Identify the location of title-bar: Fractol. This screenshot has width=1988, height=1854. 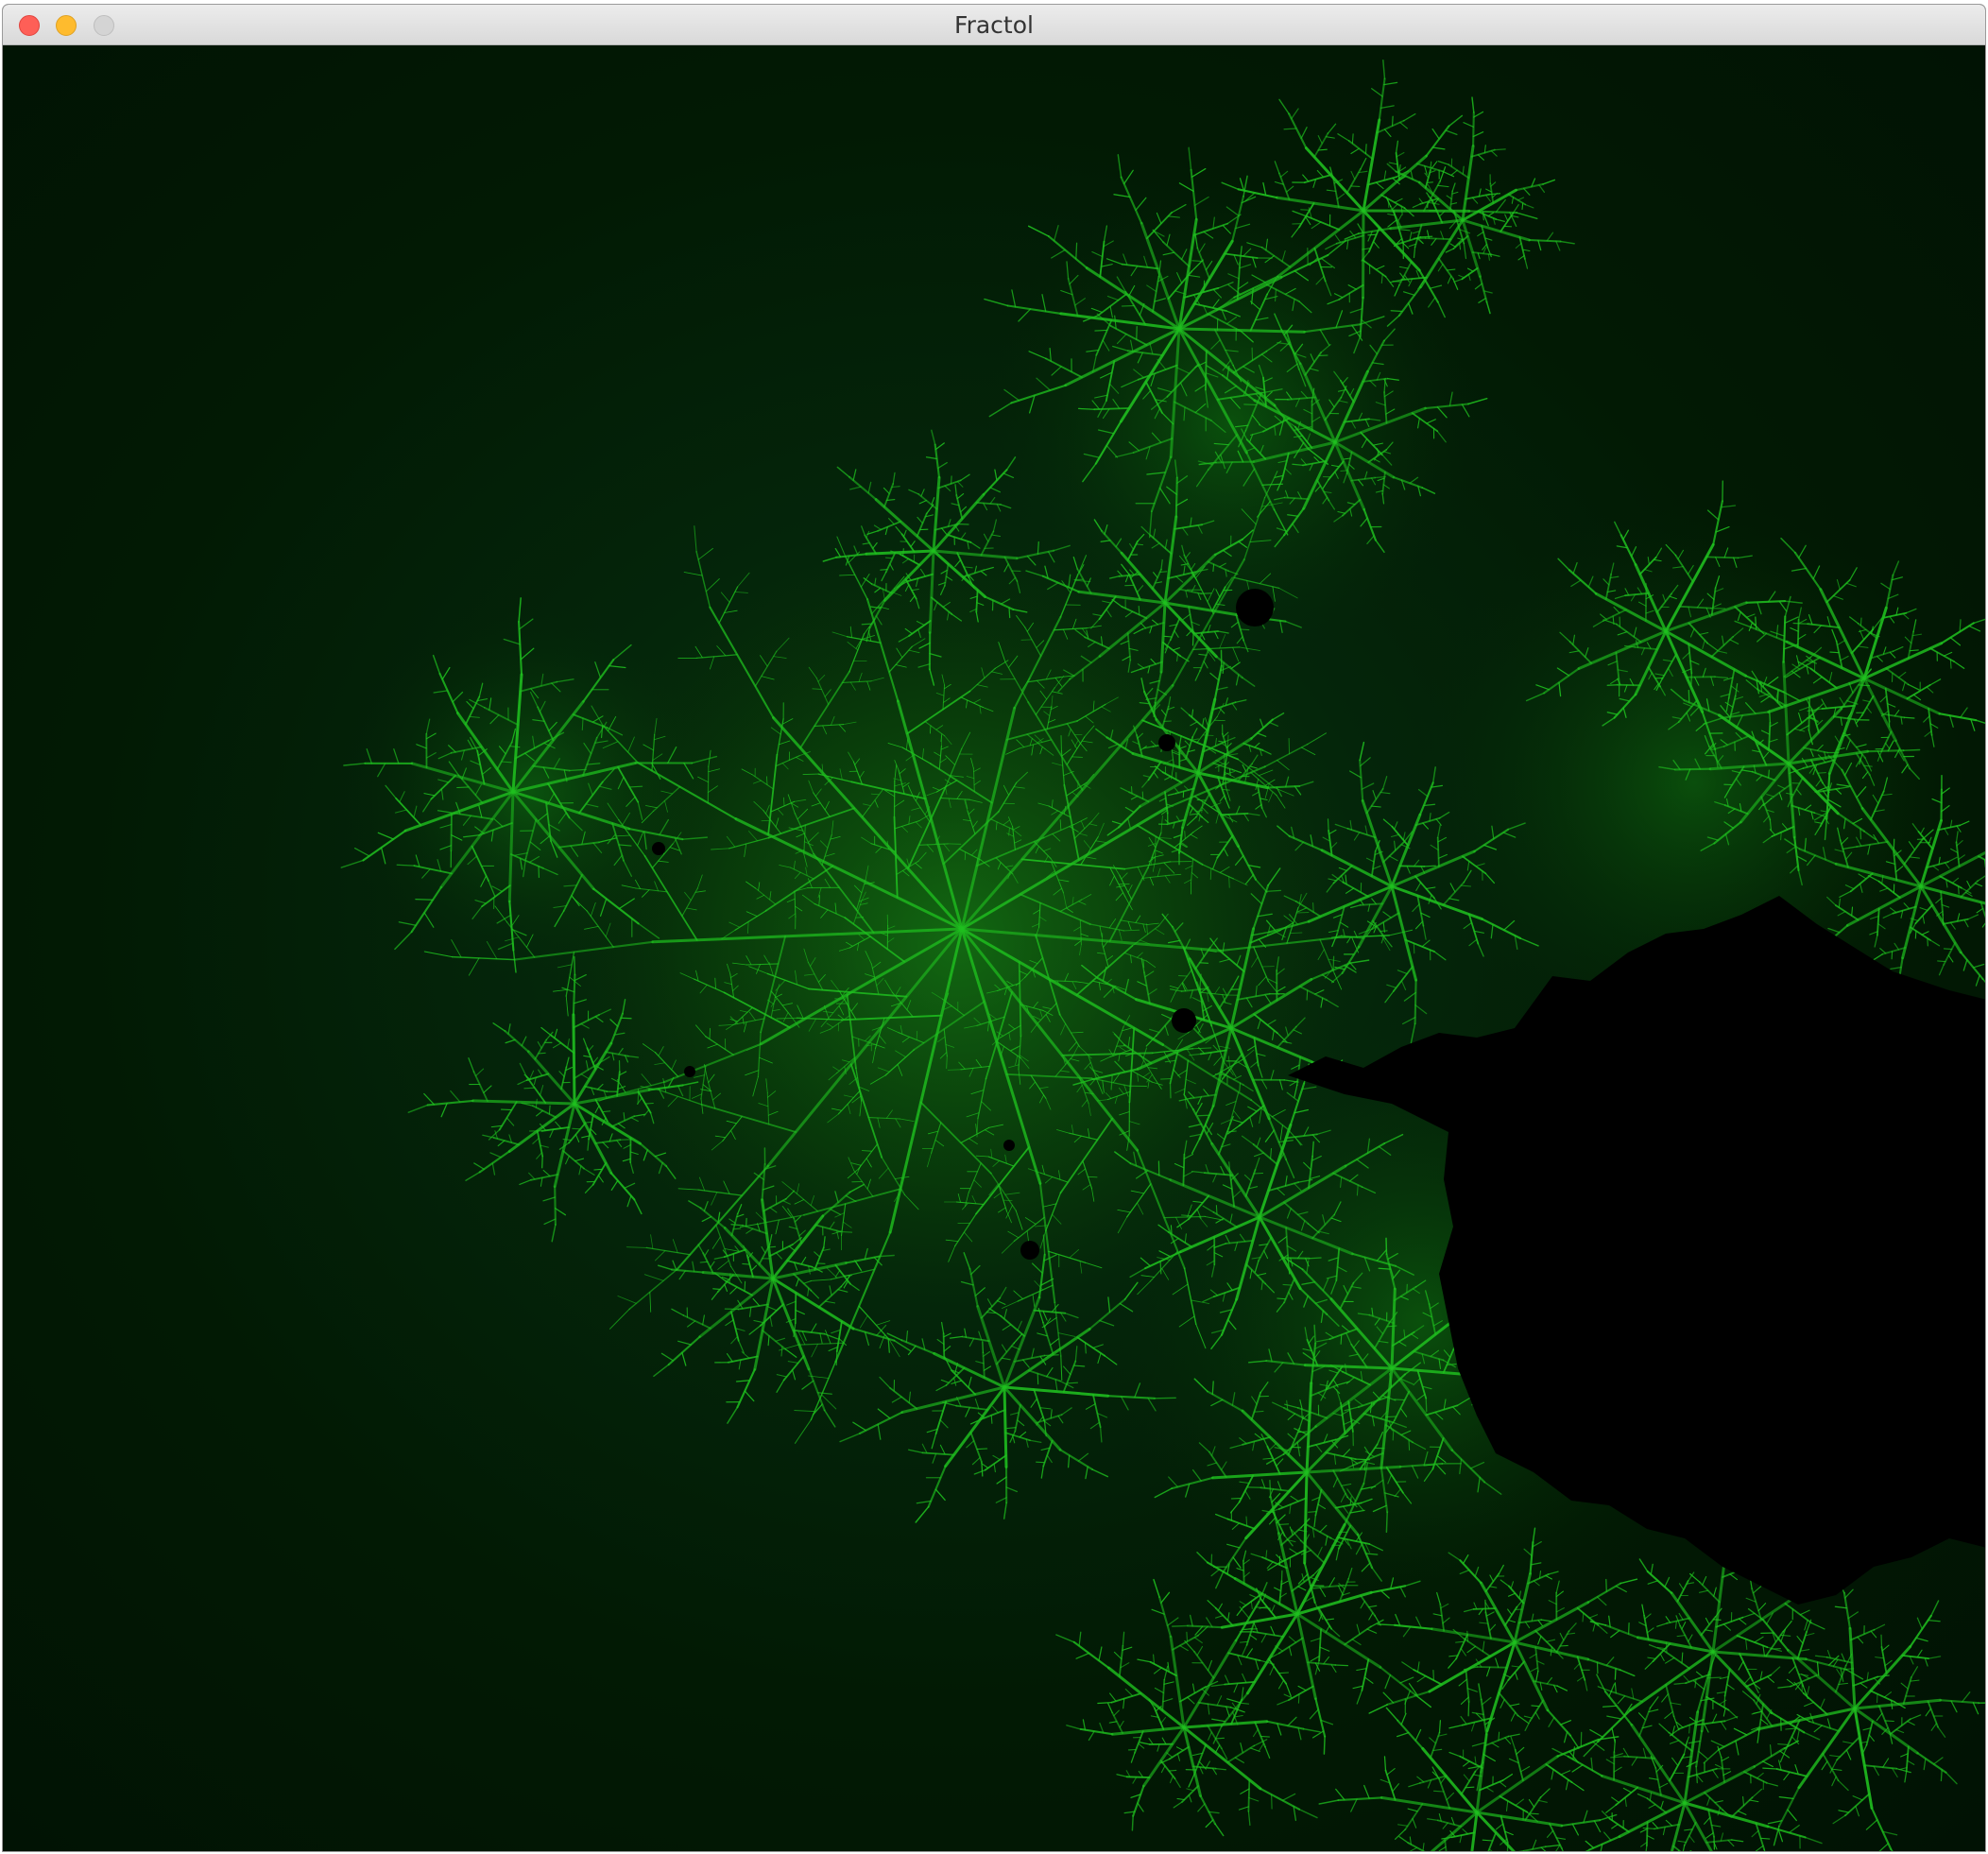
(994, 25).